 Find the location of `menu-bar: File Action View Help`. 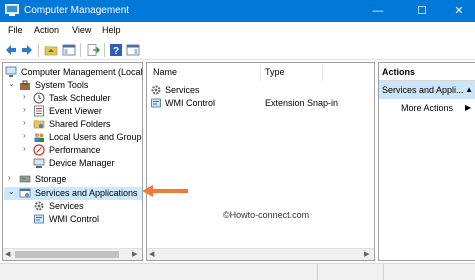

menu-bar: File Action View Help is located at coordinates (237, 31).